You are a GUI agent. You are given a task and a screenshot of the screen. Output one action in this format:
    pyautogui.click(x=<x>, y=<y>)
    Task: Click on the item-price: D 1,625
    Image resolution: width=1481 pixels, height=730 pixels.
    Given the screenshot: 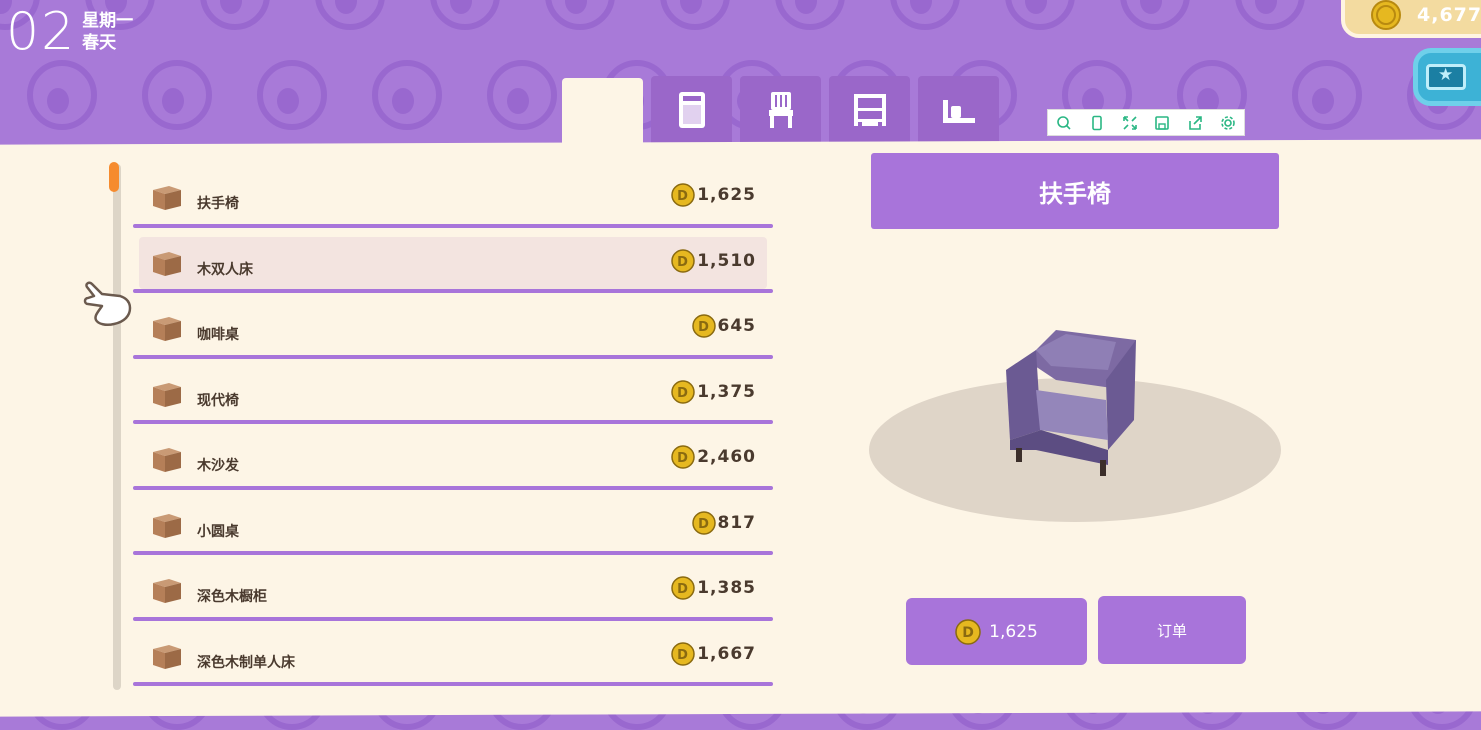 What is the action you would take?
    pyautogui.click(x=713, y=195)
    